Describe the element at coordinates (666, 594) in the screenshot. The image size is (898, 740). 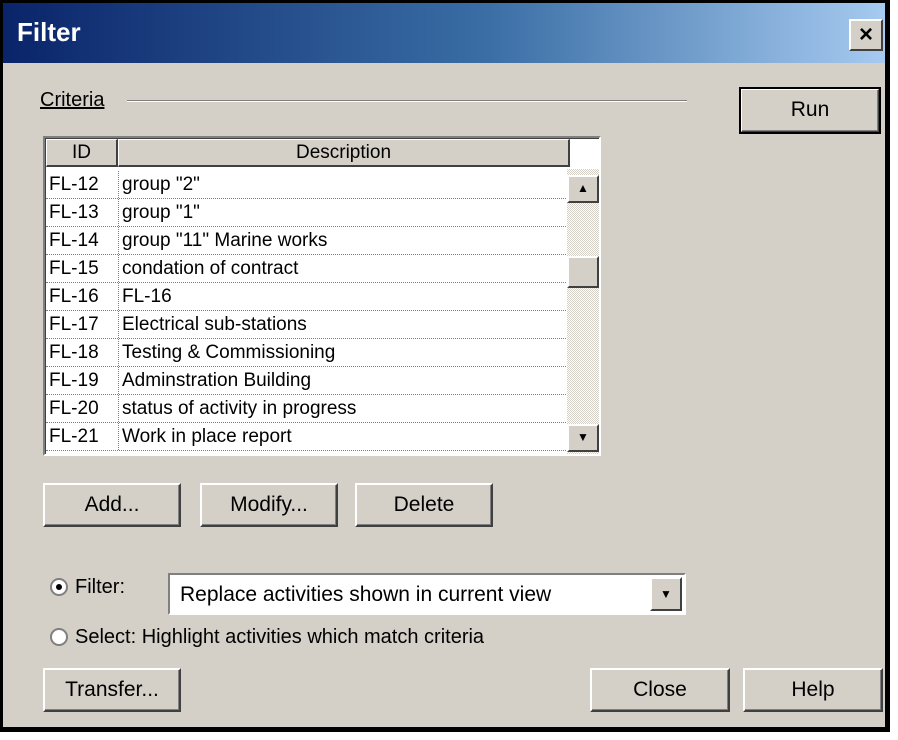
I see `chevron-down-icon: ▼` at that location.